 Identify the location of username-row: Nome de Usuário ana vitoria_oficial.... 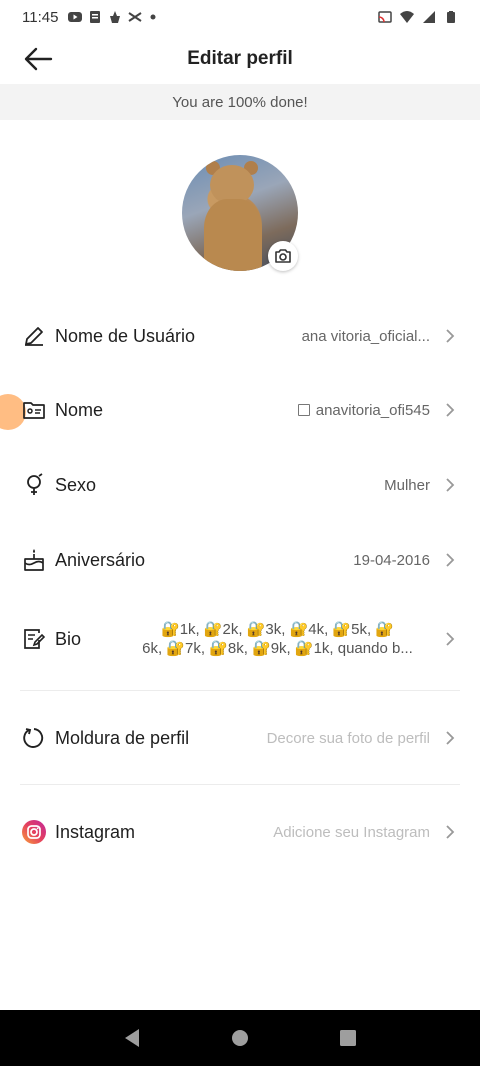
(240, 336).